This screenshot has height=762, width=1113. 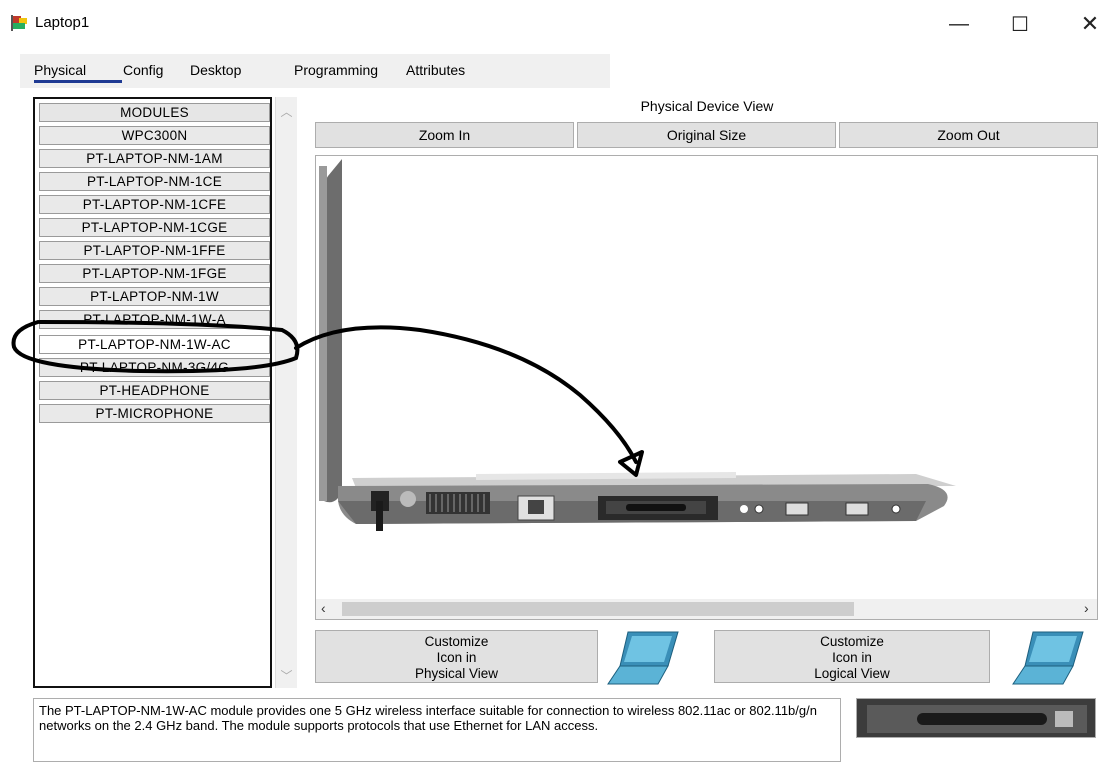 What do you see at coordinates (60, 70) in the screenshot?
I see `tab-physical: Physical` at bounding box center [60, 70].